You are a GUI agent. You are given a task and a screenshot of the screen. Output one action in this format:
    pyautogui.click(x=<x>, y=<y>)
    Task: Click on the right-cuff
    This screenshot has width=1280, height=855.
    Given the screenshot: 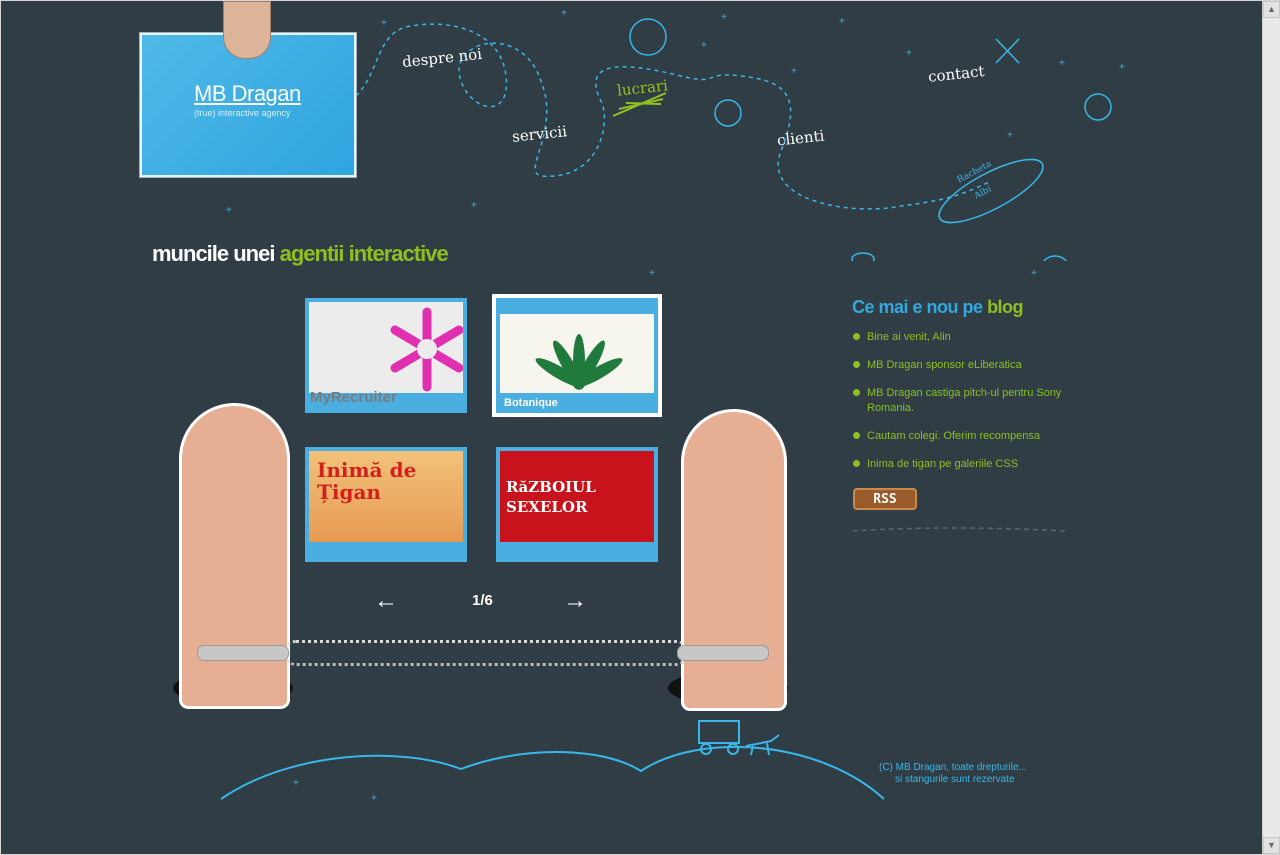 What is the action you would take?
    pyautogui.click(x=723, y=653)
    